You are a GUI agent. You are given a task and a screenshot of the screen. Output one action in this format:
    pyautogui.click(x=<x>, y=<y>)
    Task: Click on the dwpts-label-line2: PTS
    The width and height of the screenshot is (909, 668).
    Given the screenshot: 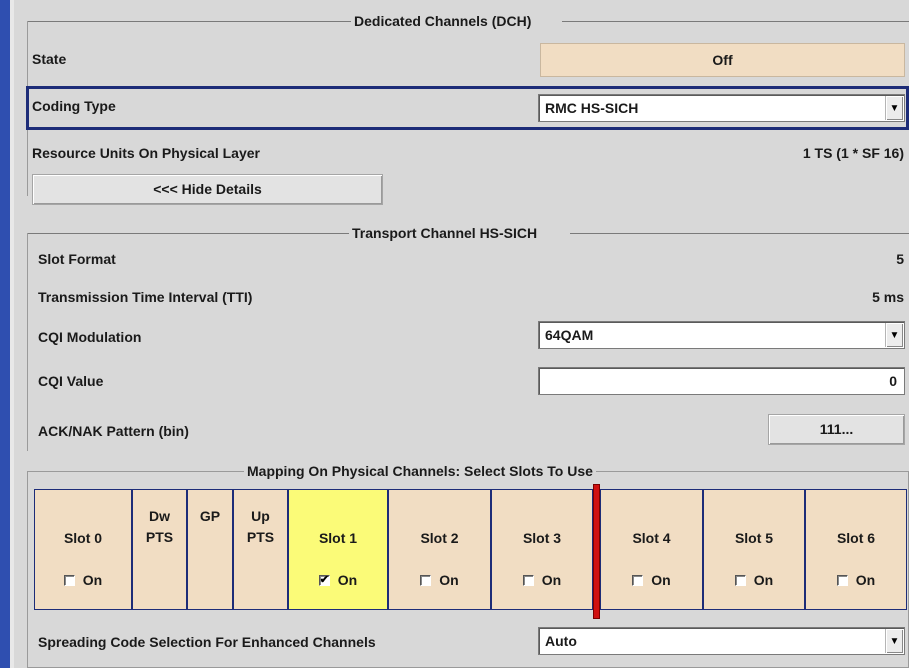 What is the action you would take?
    pyautogui.click(x=159, y=537)
    